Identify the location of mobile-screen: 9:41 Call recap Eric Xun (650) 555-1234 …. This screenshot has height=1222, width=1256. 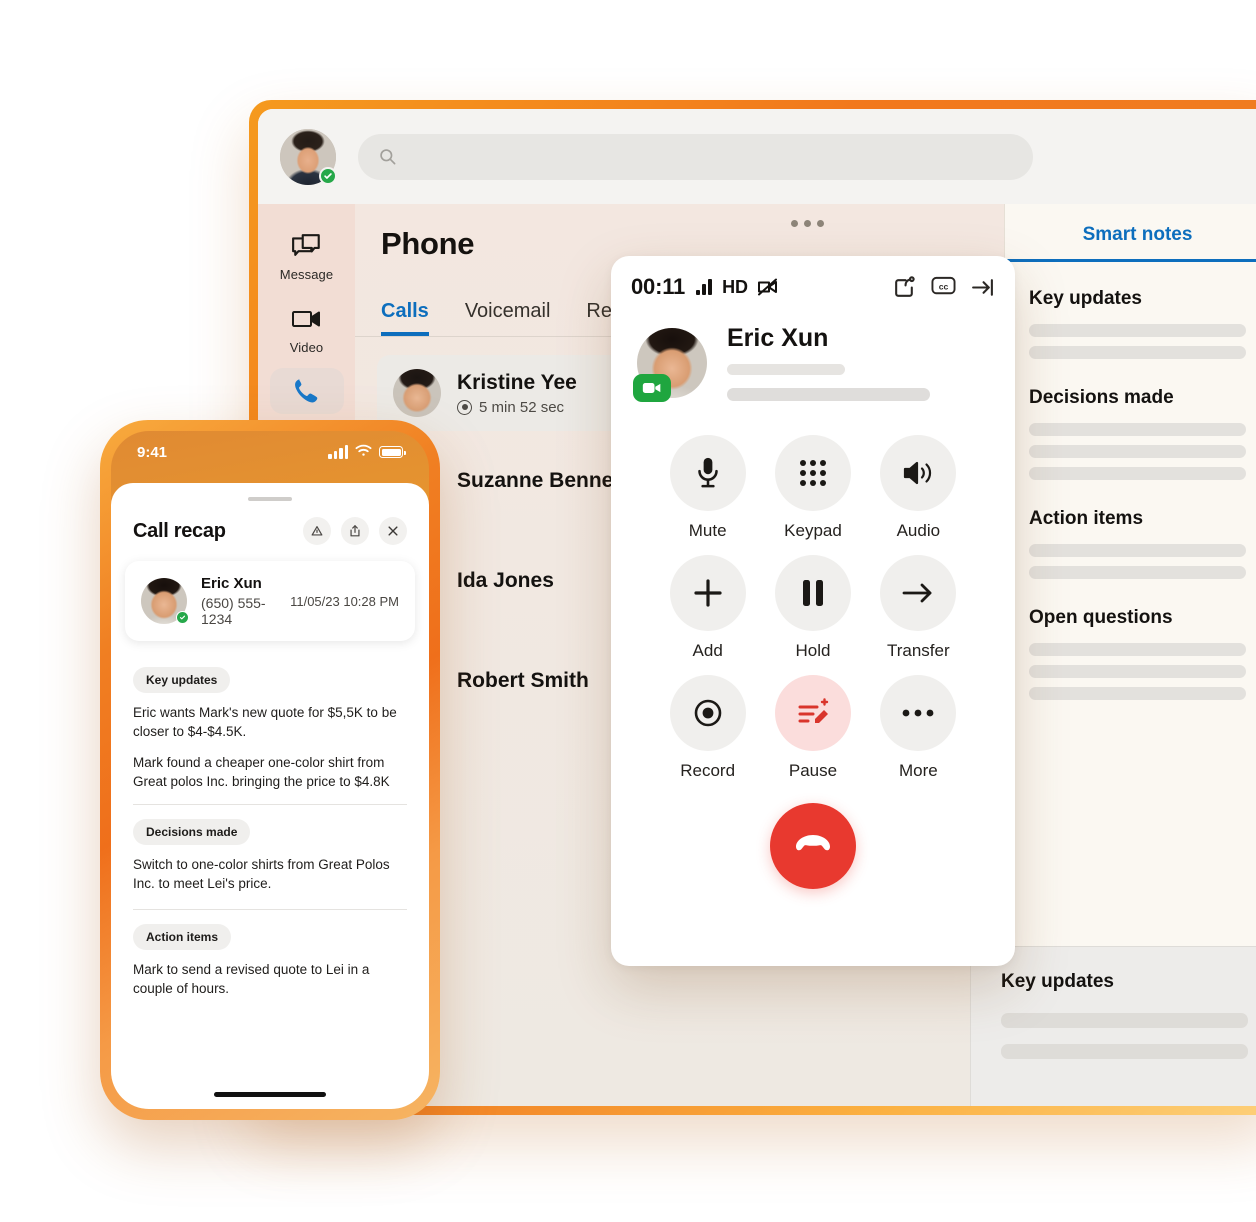
(270, 770).